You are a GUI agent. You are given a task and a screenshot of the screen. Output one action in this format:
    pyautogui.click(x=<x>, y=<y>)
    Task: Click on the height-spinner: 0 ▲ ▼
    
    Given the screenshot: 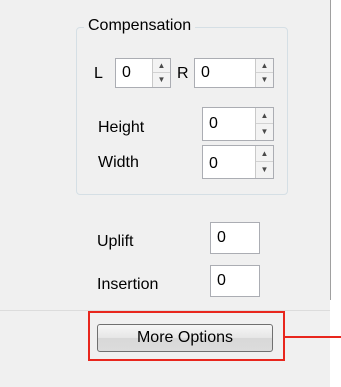 What is the action you would take?
    pyautogui.click(x=238, y=124)
    